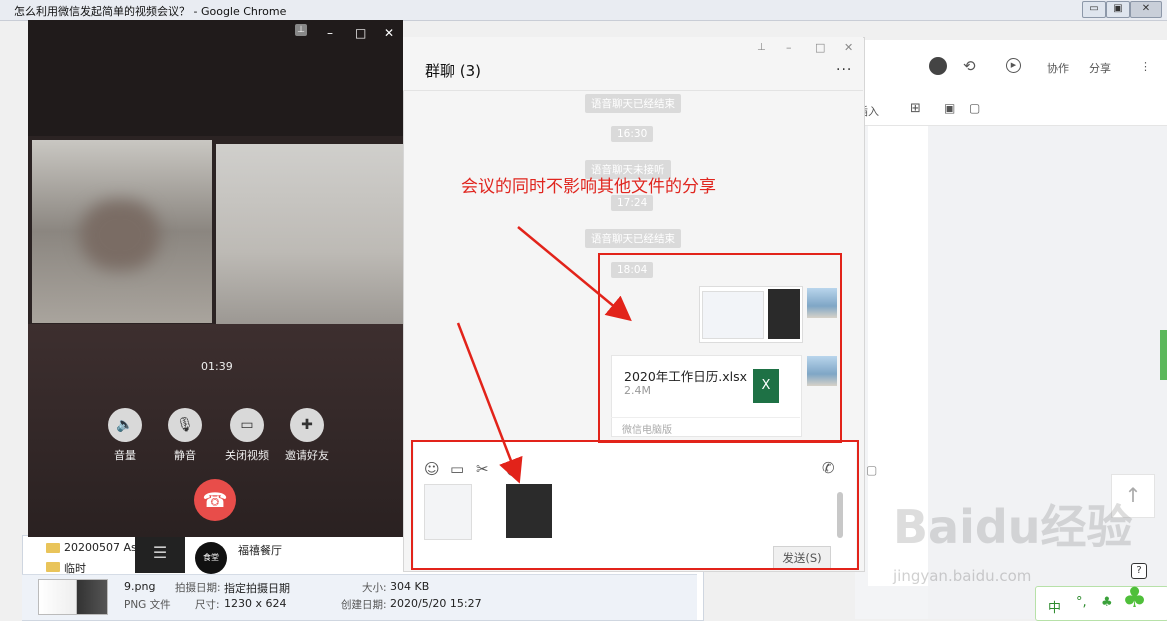  Describe the element at coordinates (489, 403) in the screenshot. I see `arrow-to-input` at that location.